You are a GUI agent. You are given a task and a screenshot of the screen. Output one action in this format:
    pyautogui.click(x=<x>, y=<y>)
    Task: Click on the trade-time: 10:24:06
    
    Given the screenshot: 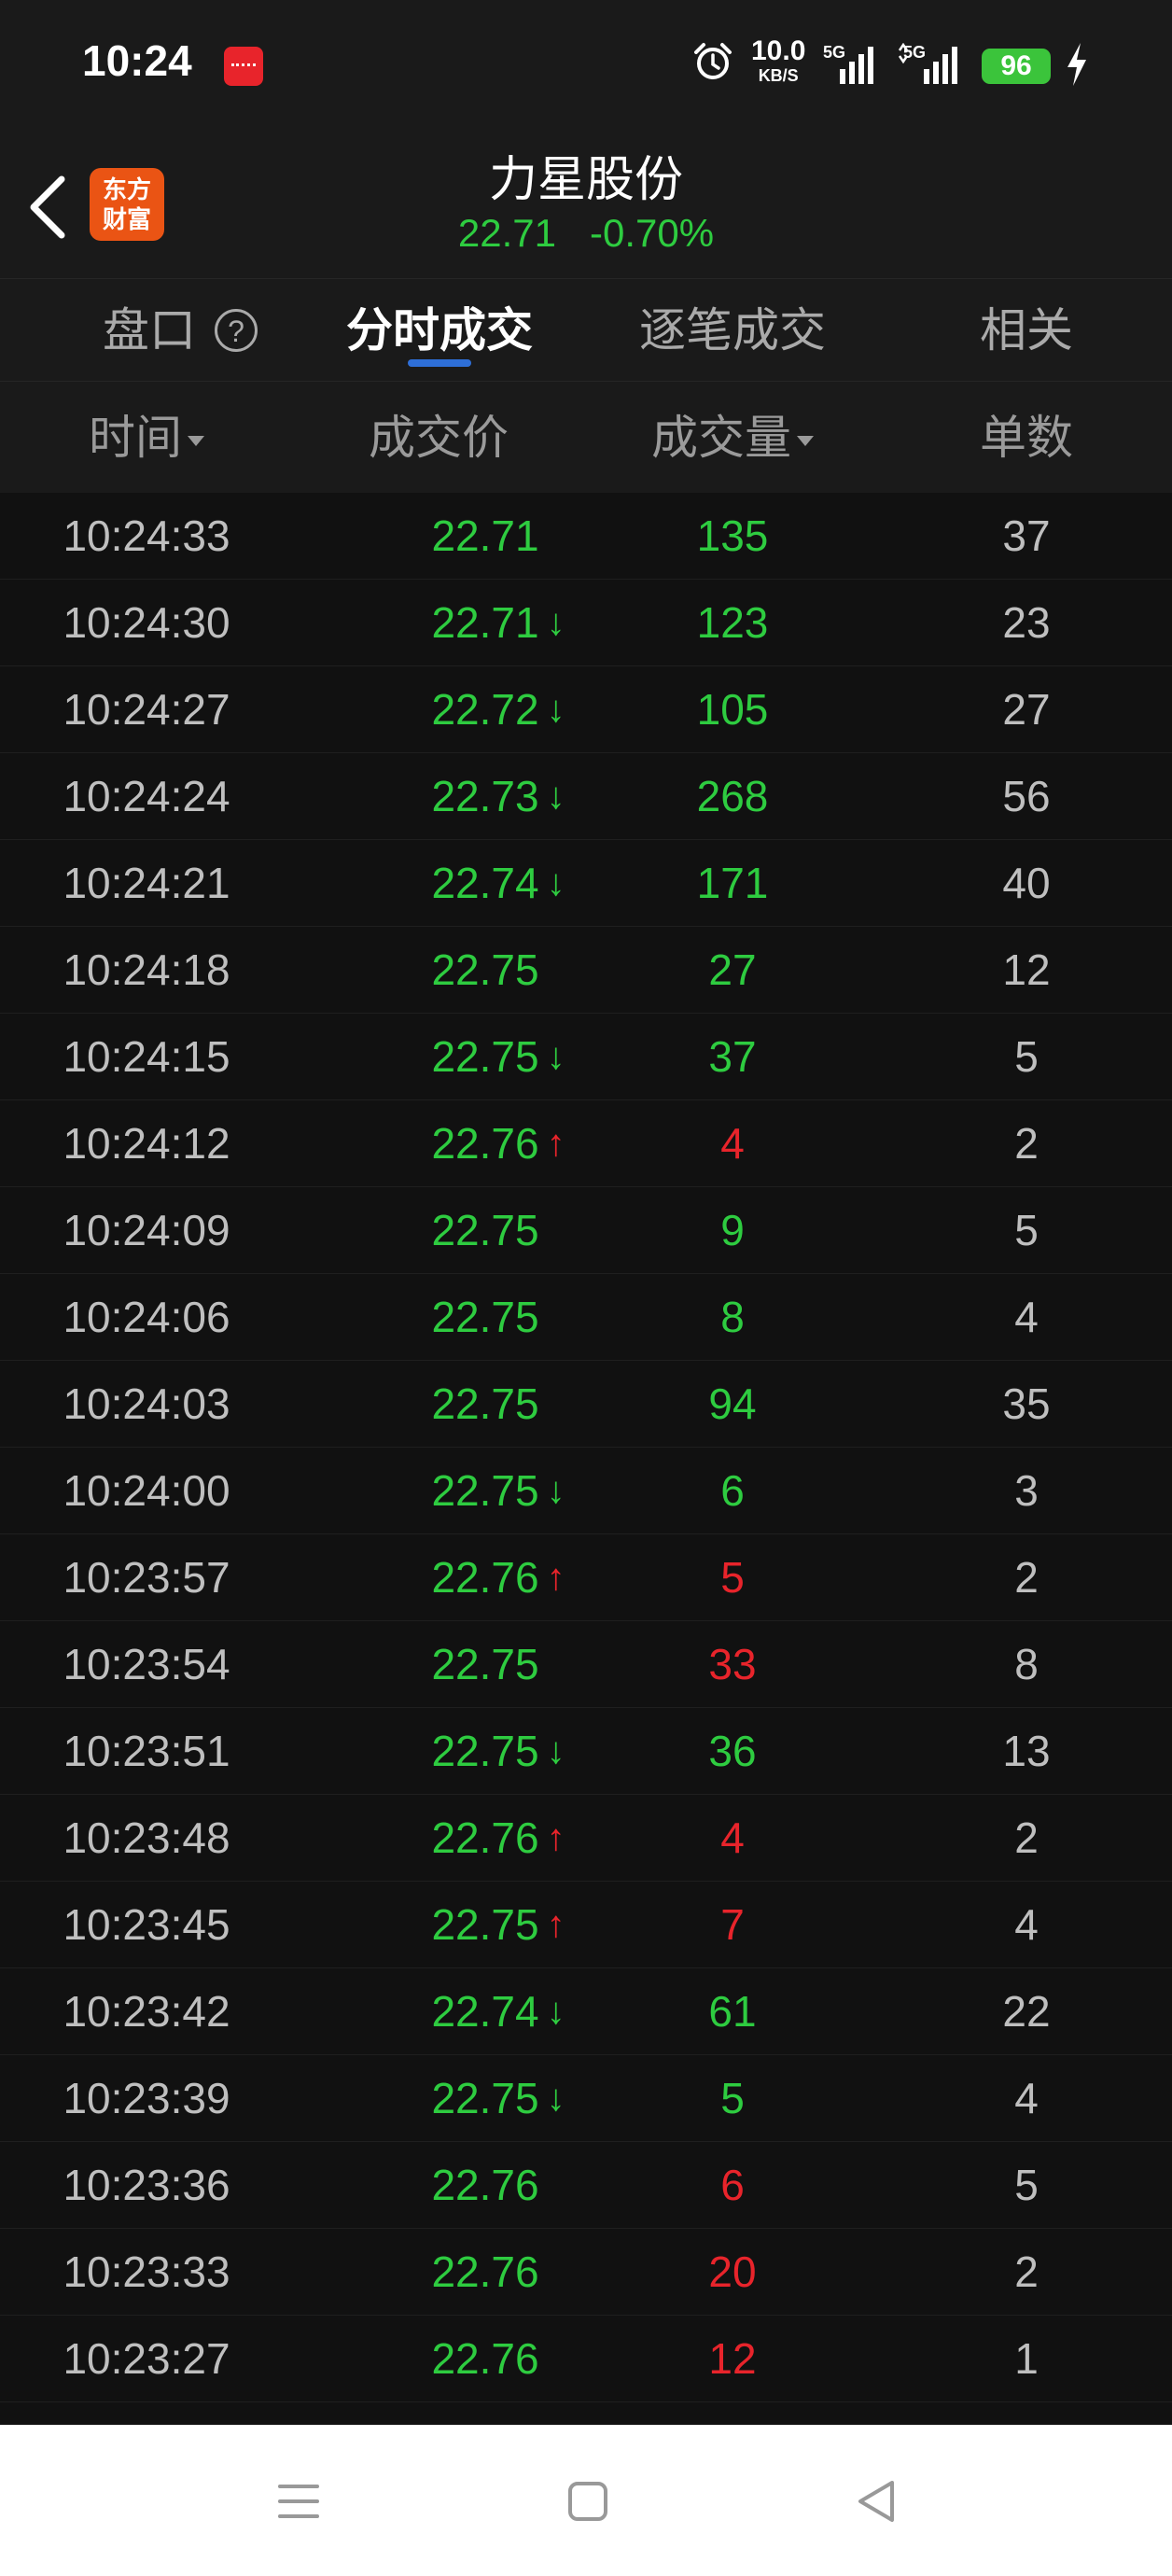 What is the action you would take?
    pyautogui.click(x=146, y=1317)
    